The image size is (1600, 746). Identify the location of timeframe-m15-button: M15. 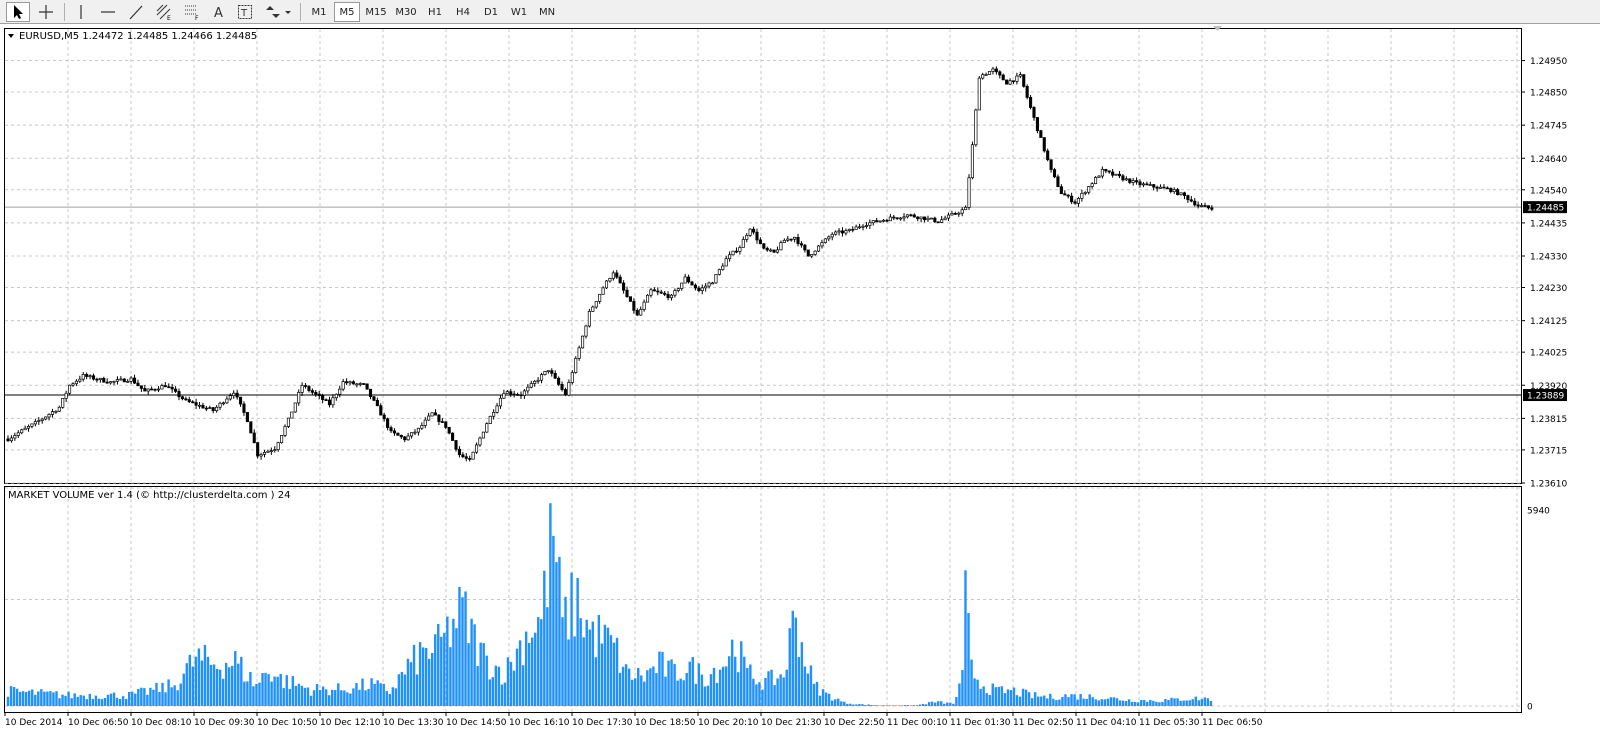
(376, 12).